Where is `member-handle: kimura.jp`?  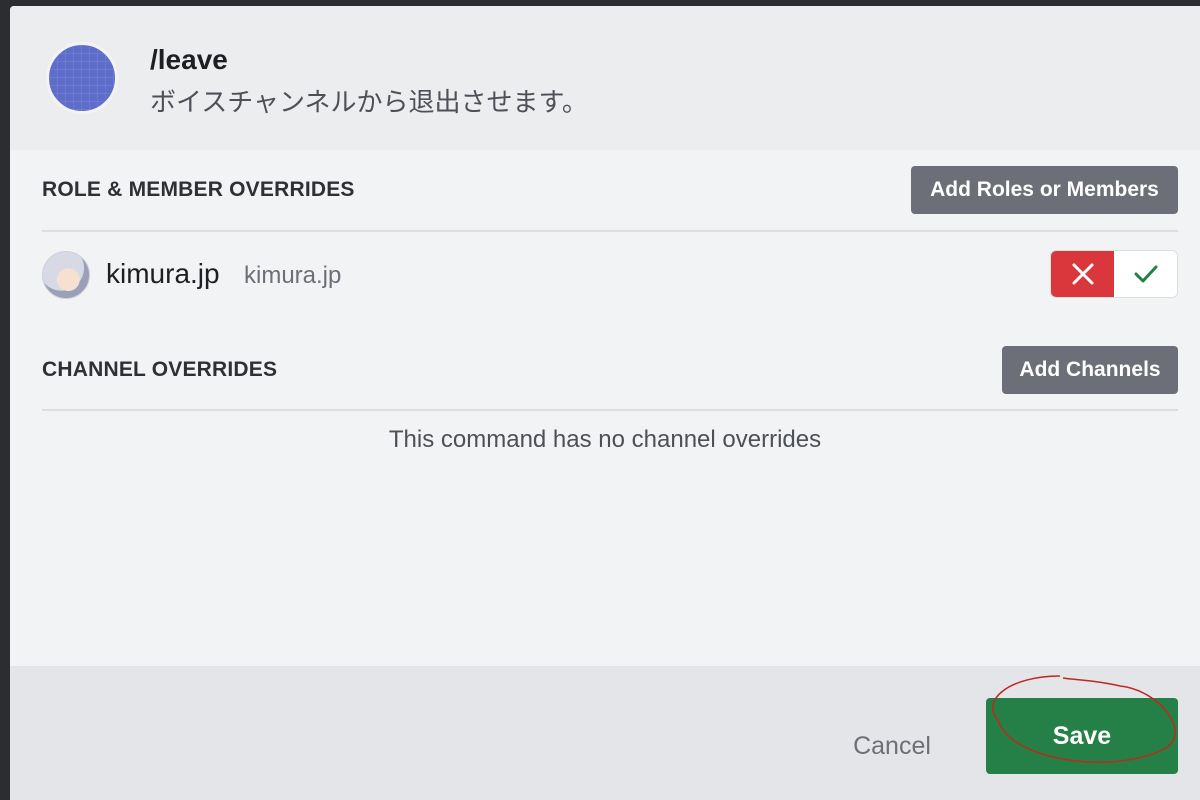 member-handle: kimura.jp is located at coordinates (293, 275).